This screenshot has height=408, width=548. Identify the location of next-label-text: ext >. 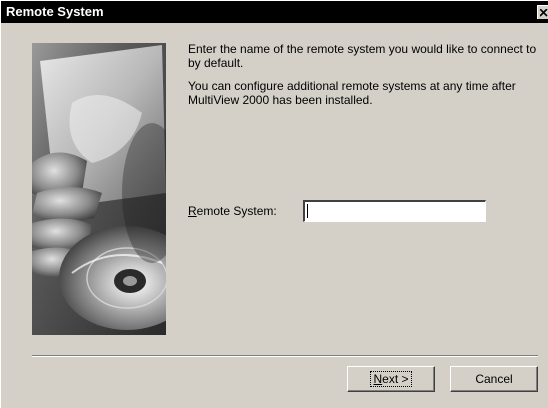
(395, 379).